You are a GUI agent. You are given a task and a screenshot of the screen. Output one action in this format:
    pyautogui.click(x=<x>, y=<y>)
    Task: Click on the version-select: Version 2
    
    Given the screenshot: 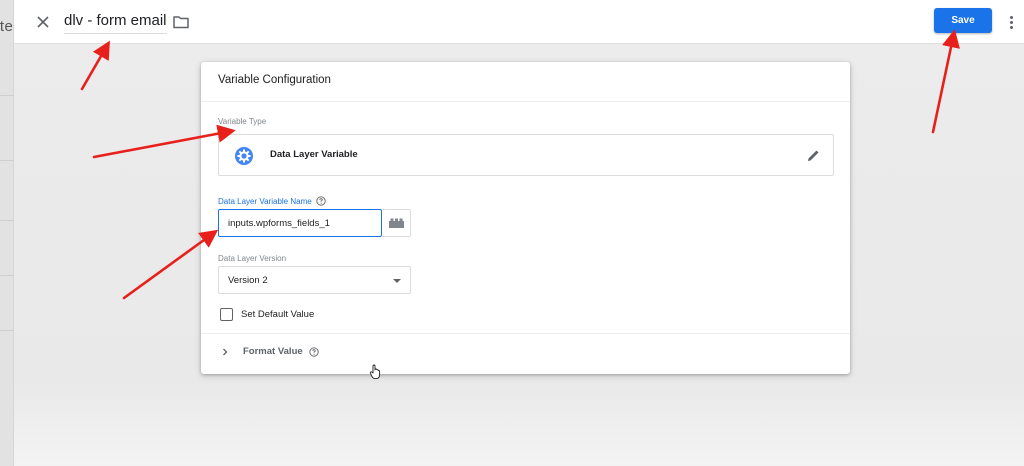 What is the action you would take?
    pyautogui.click(x=314, y=280)
    